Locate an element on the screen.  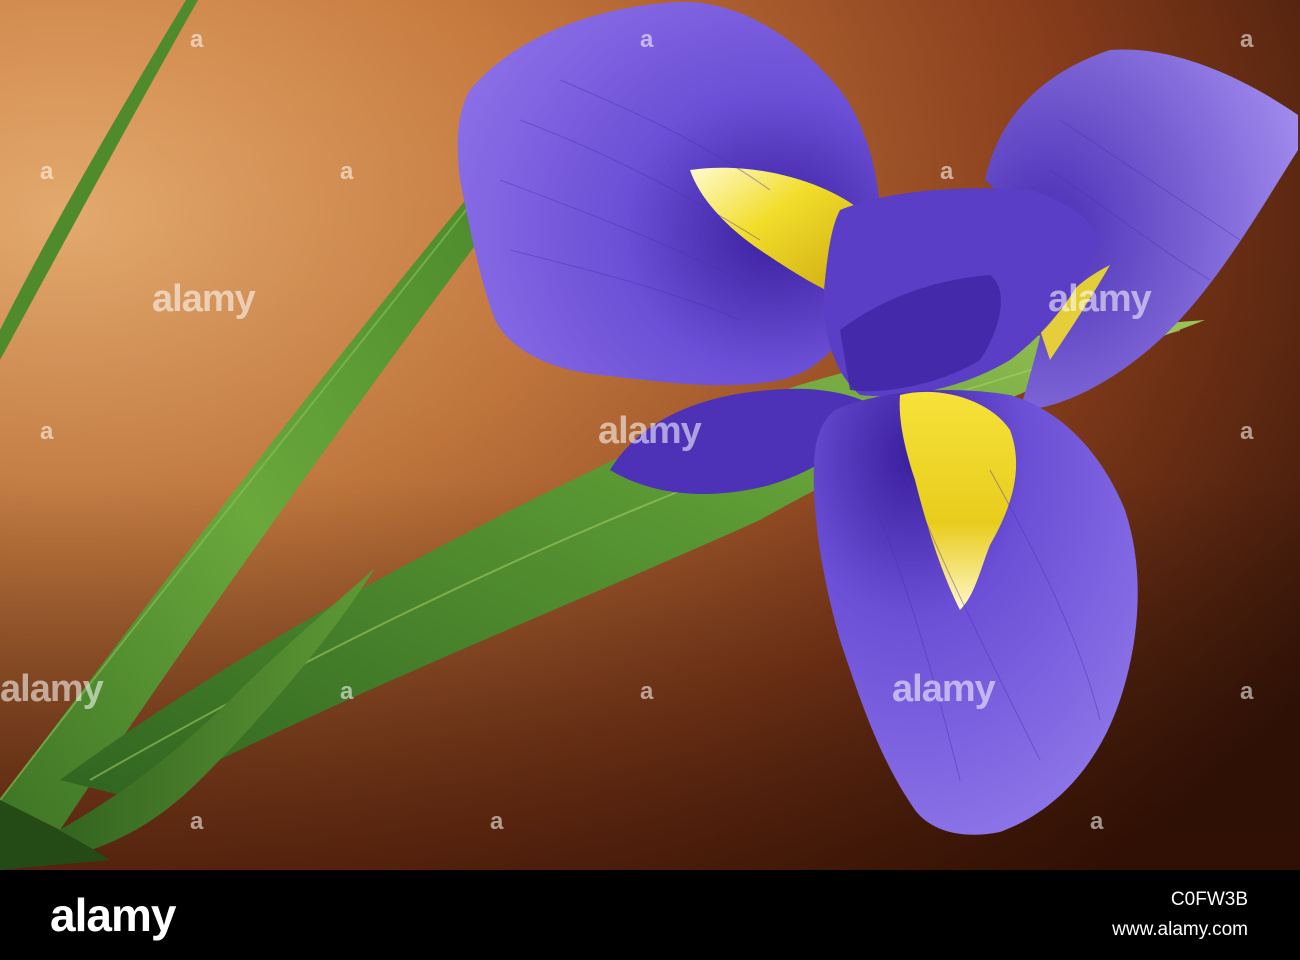
site-url: www.alamy.com is located at coordinates (1180, 929).